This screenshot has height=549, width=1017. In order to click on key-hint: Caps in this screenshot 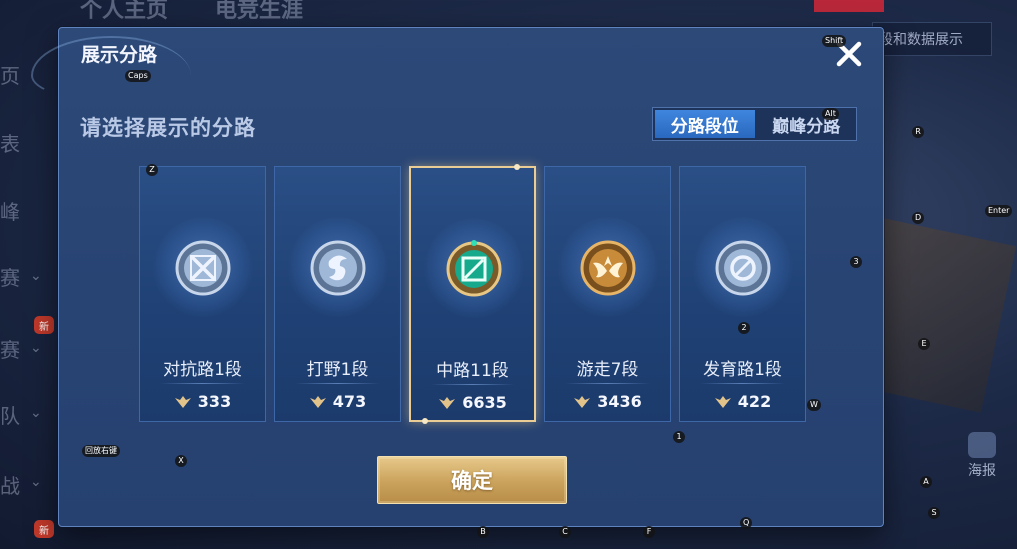, I will do `click(138, 76)`.